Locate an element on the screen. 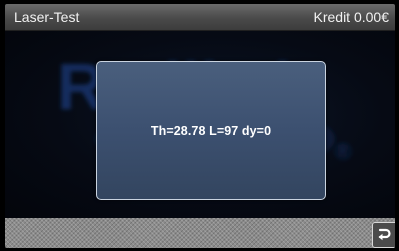  bottom-bar is located at coordinates (200, 233).